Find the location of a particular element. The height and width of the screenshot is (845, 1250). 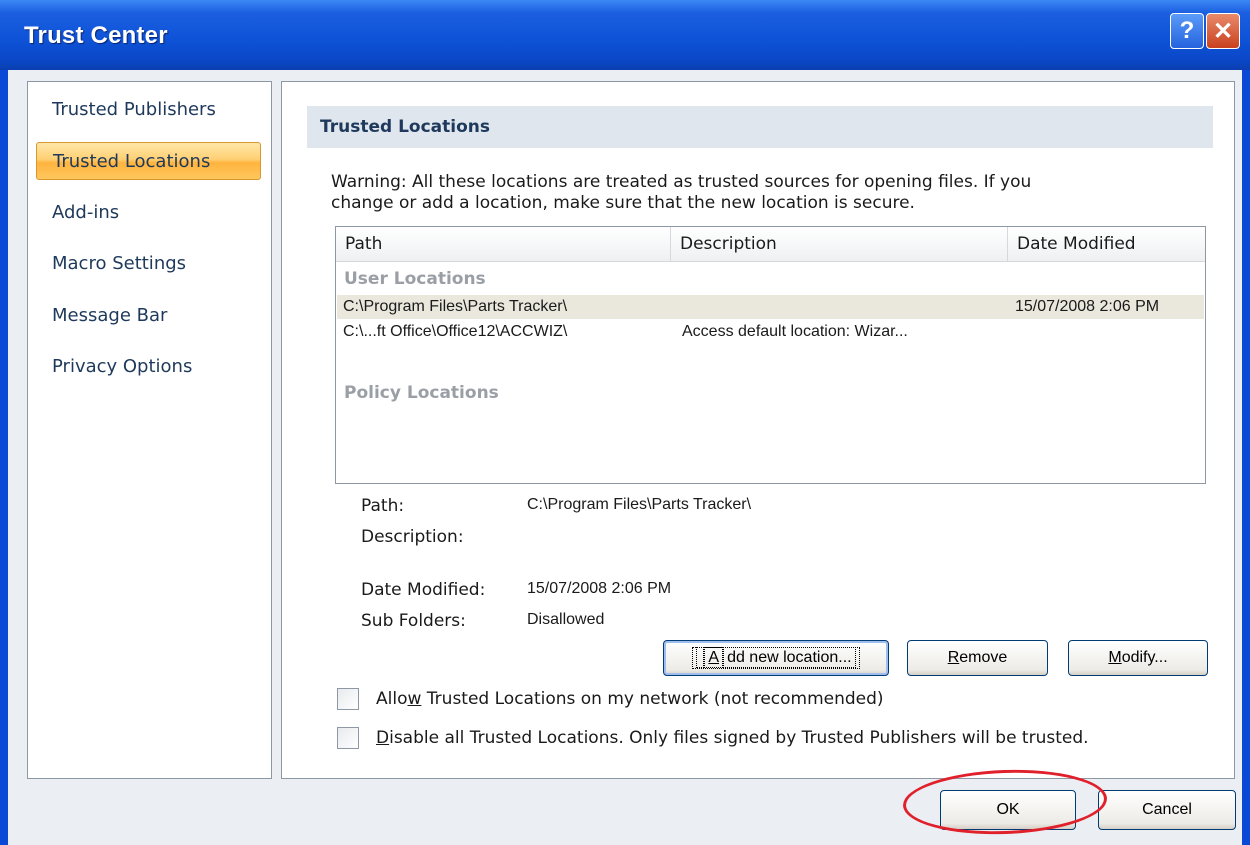

remove-label-post: emove is located at coordinates (983, 657).